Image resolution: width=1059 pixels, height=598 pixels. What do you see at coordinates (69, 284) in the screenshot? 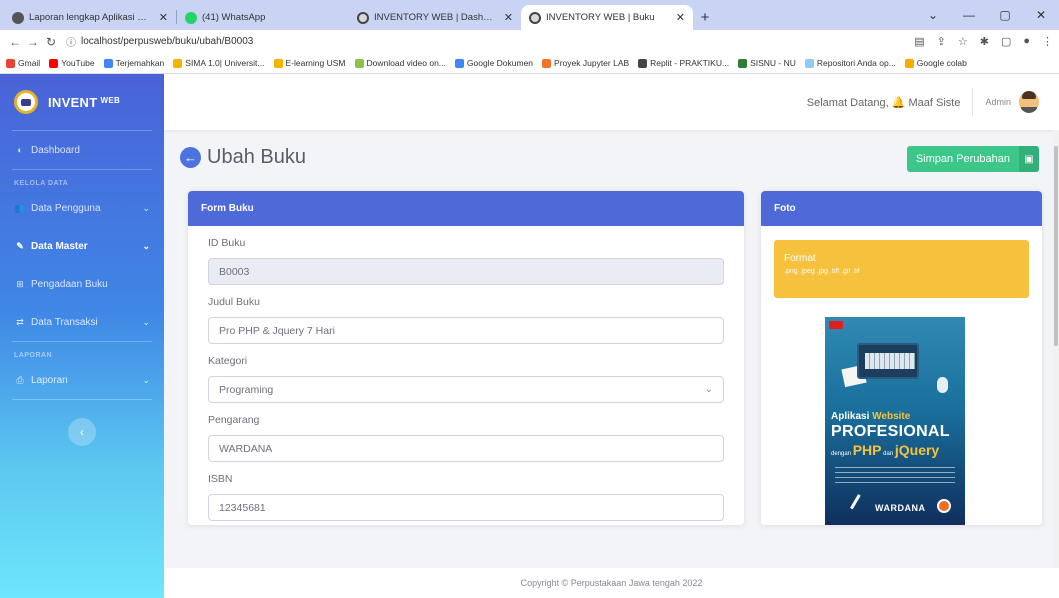
I see `sidebar-item-label: Pengadaan Buku` at bounding box center [69, 284].